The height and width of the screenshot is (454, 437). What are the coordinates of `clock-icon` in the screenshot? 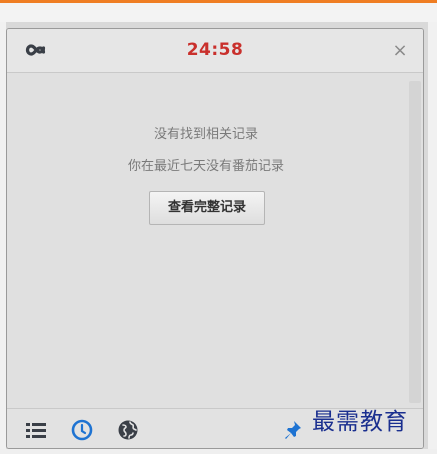 It's located at (82, 430).